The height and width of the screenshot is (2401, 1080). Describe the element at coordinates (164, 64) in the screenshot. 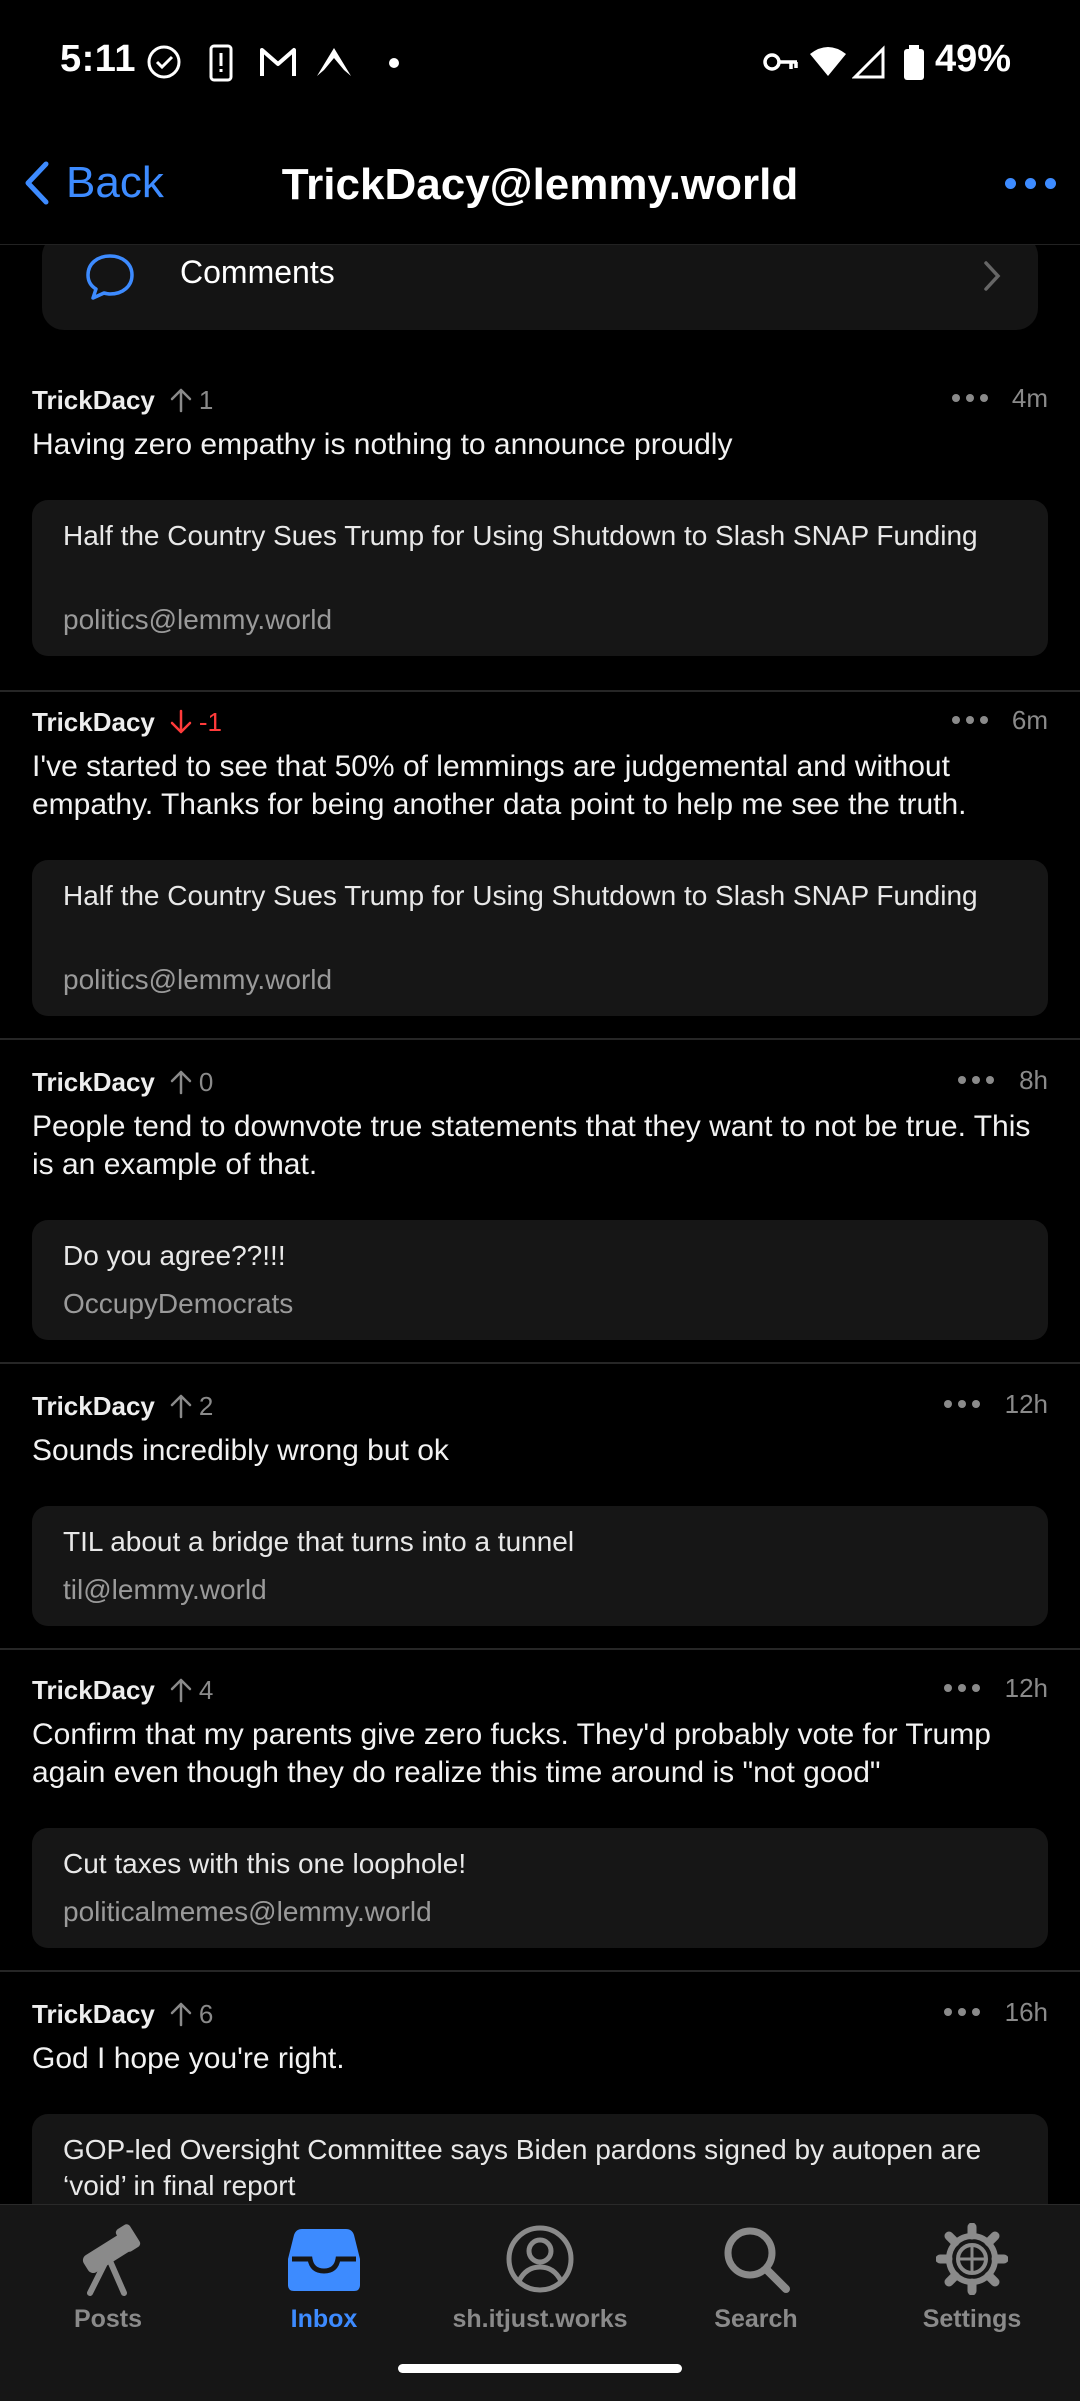

I see `check-circle-icon` at that location.